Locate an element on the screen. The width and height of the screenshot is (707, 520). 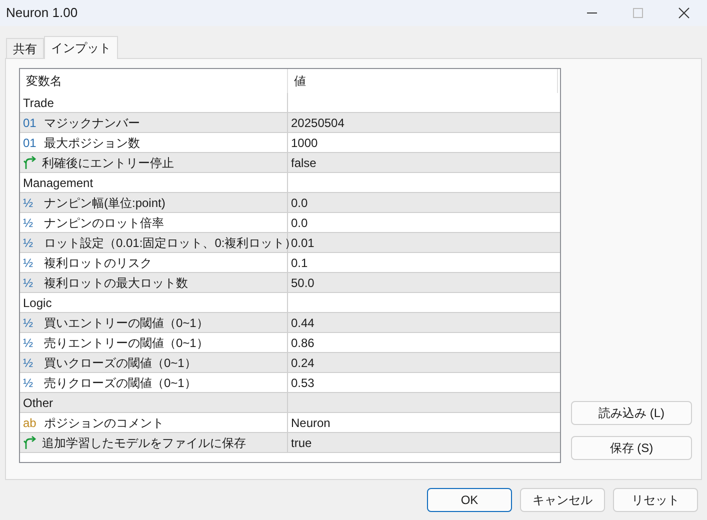
parameter-name: 複利ロットの最大ロット数 is located at coordinates (116, 283).